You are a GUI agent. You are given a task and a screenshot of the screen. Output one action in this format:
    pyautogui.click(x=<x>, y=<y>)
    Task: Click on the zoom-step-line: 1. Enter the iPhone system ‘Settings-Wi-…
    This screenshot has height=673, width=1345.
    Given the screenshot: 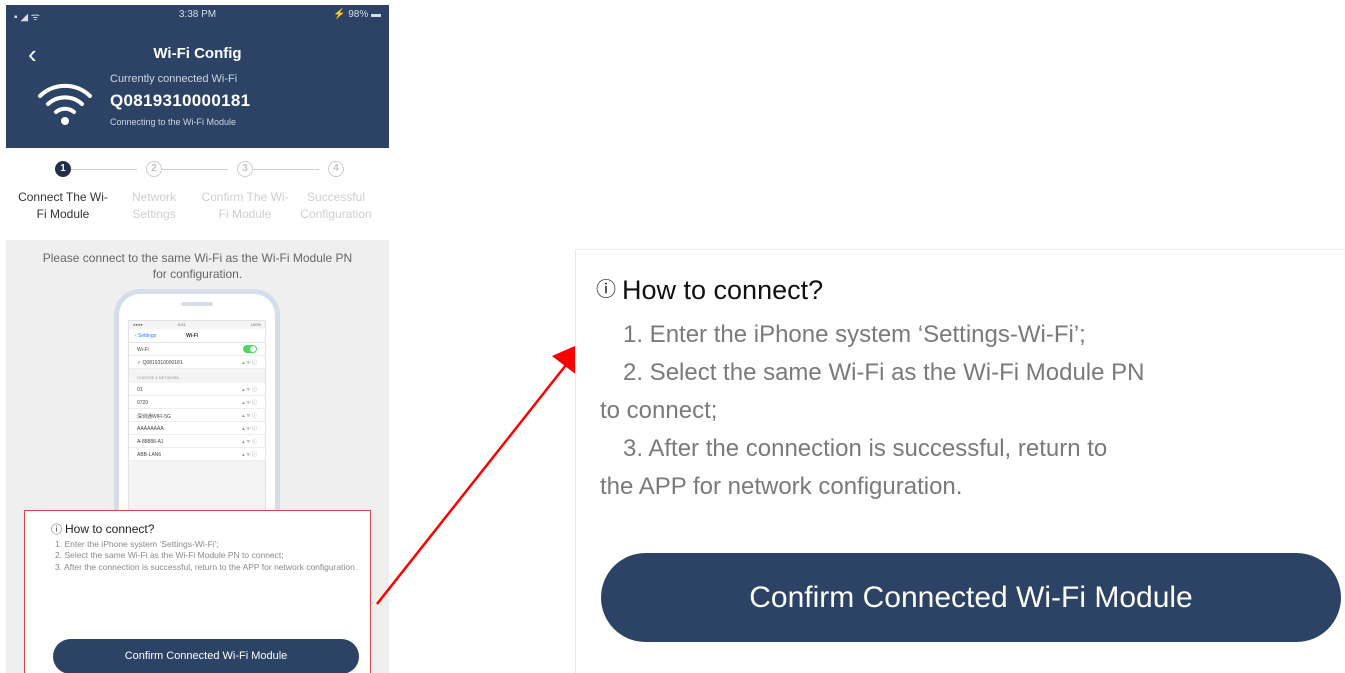 What is the action you would take?
    pyautogui.click(x=854, y=334)
    